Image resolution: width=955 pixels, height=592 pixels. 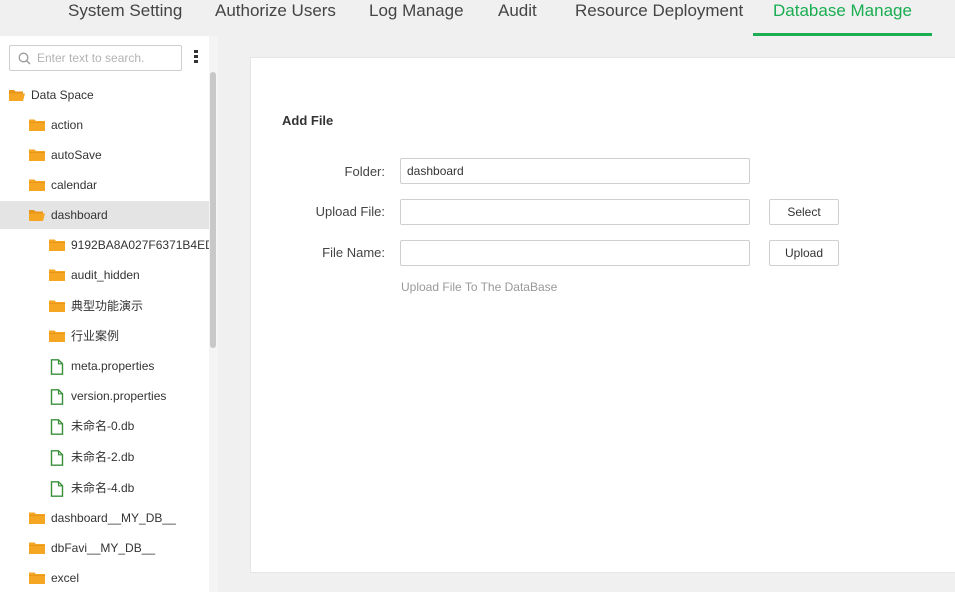 I want to click on tree-node-label: dashboard, so click(x=79, y=215).